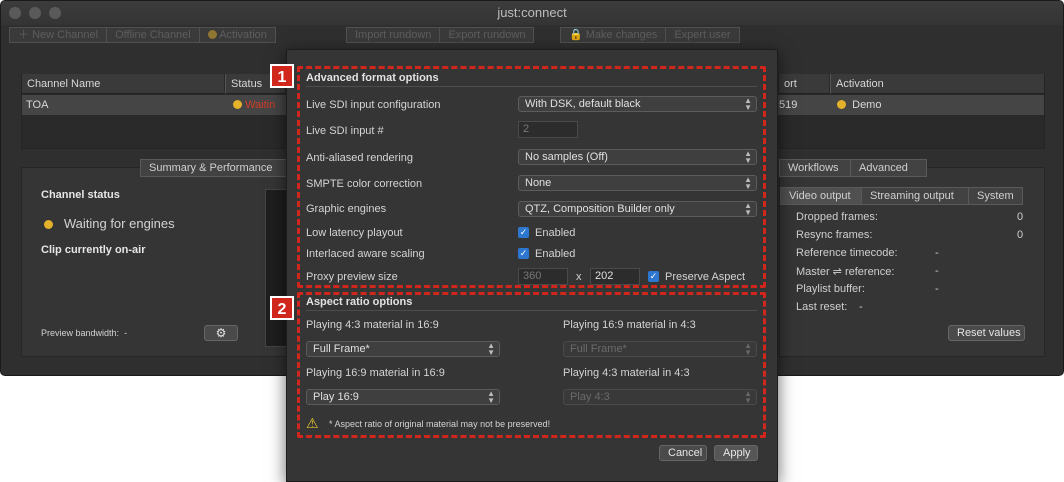  What do you see at coordinates (915, 196) in the screenshot?
I see `subtab-streaming-output: Streaming output` at bounding box center [915, 196].